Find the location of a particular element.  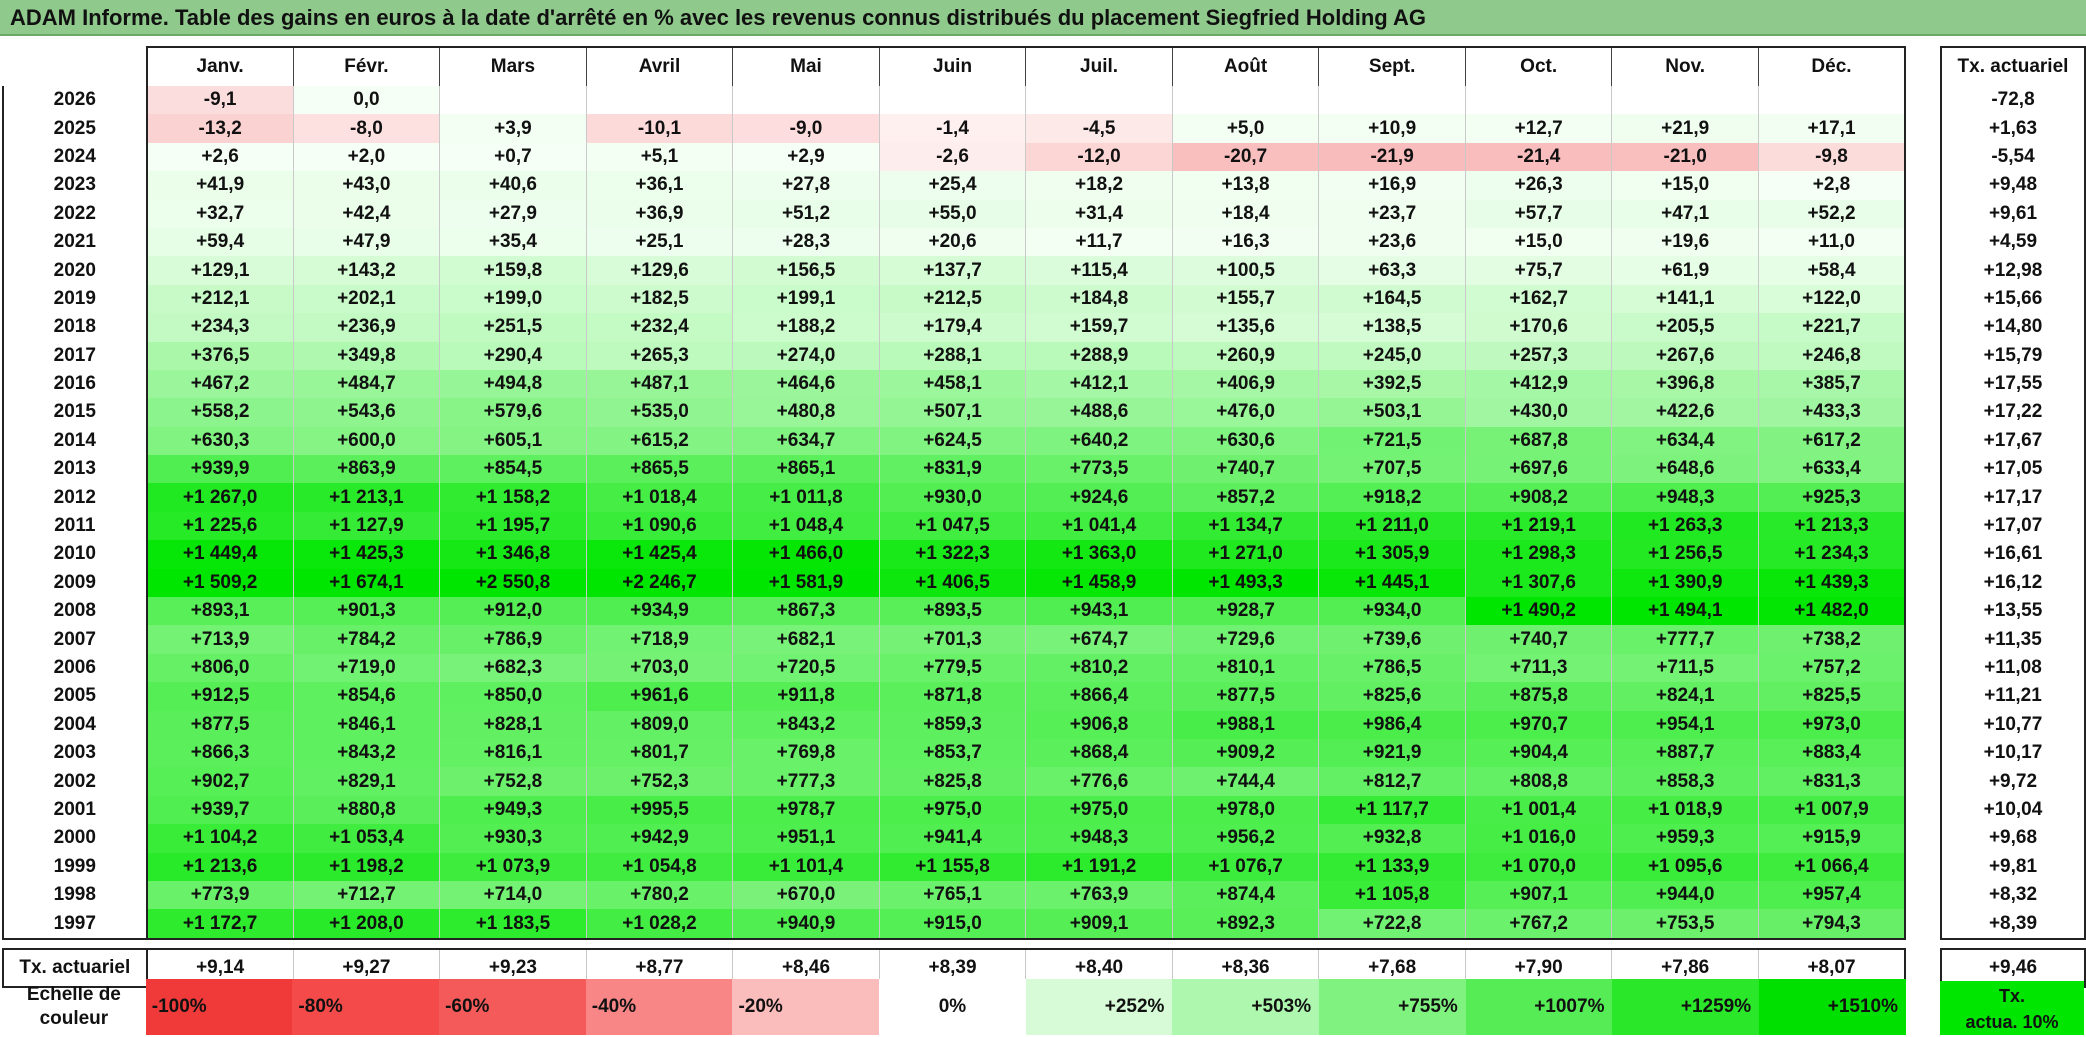

gain-cell: +986,4 is located at coordinates (1392, 724).